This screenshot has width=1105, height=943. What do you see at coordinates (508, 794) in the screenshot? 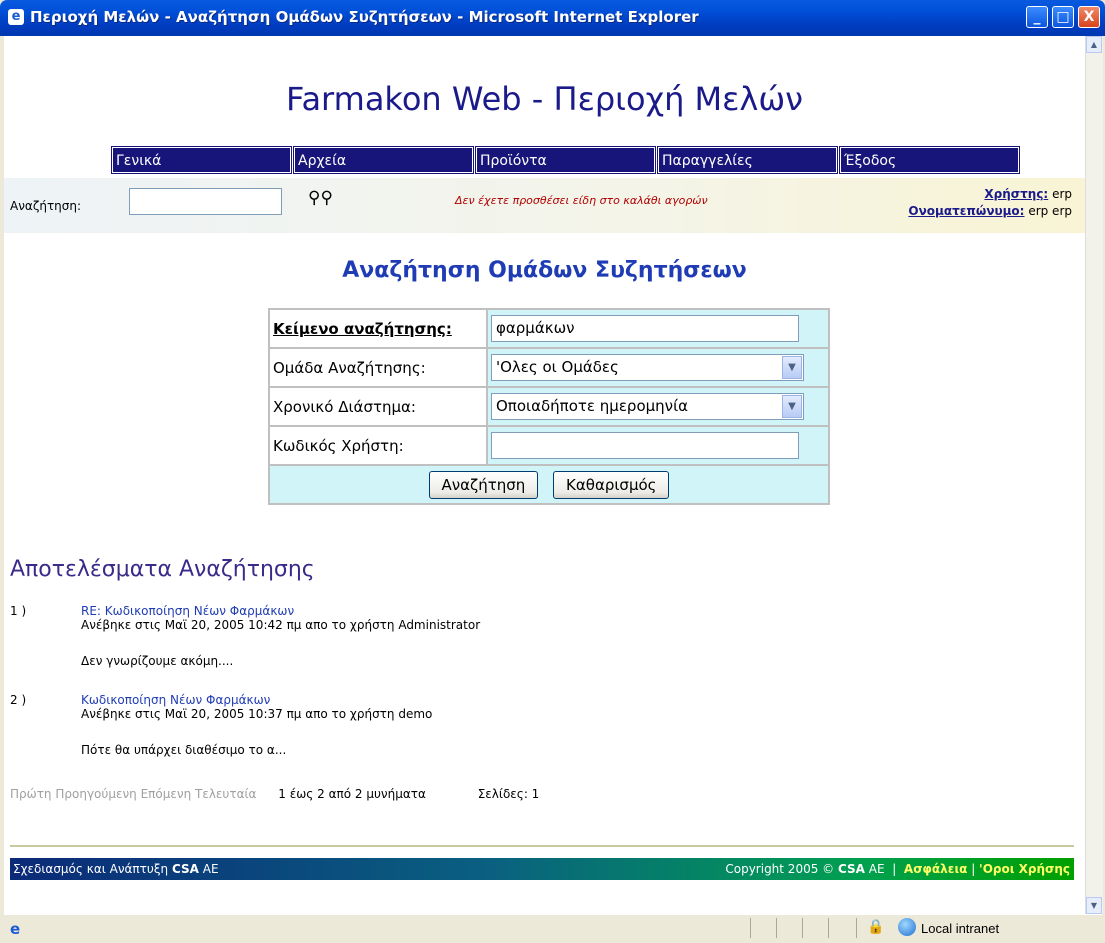
I see `pager-pages: Σελίδες: 1` at bounding box center [508, 794].